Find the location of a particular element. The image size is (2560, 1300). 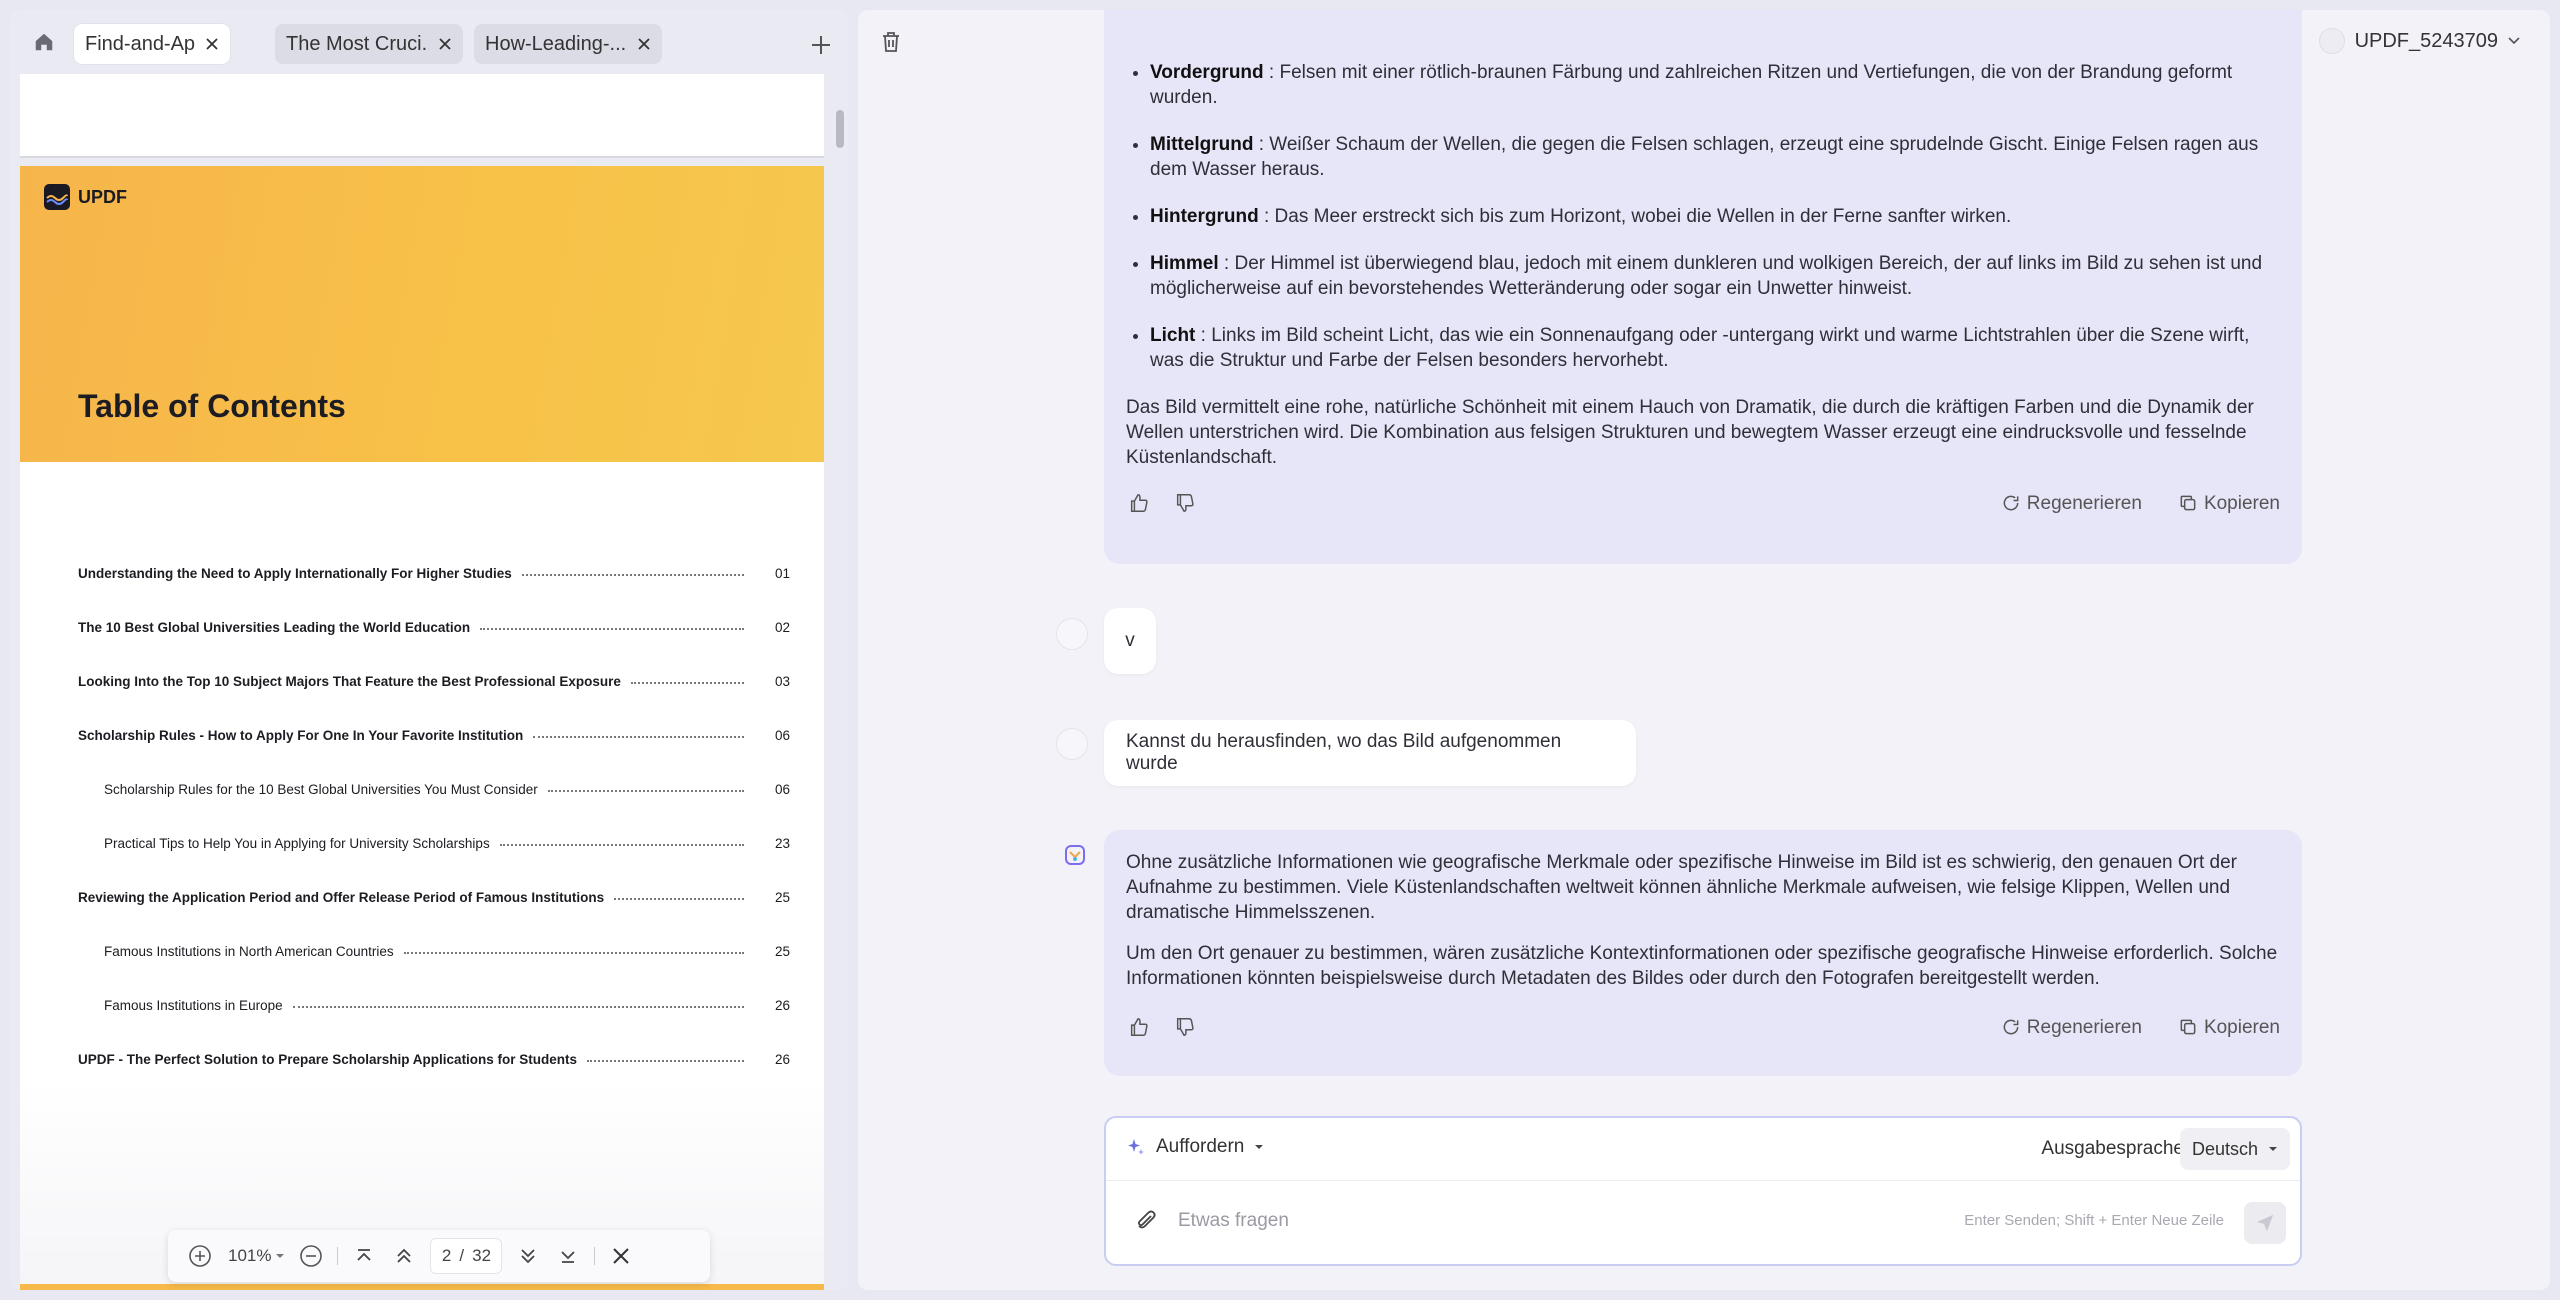

user-message: v is located at coordinates (1130, 641).